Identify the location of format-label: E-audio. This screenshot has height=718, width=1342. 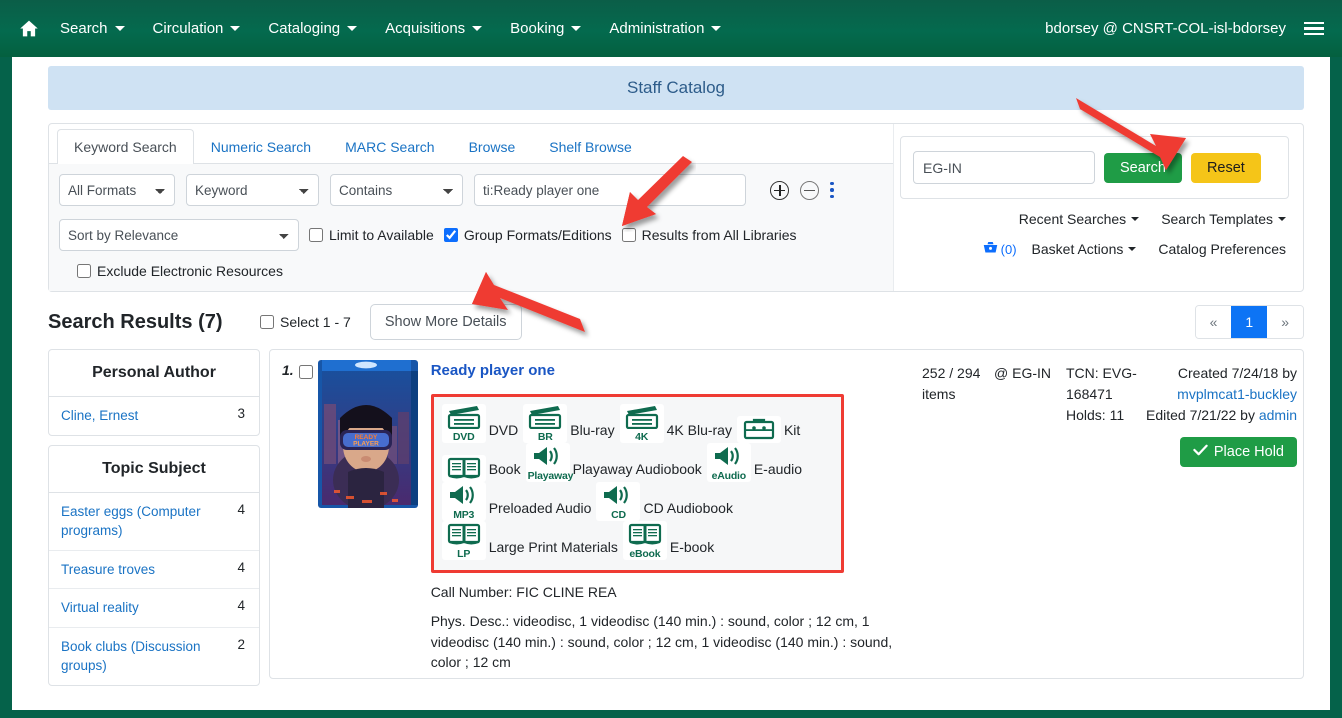
(778, 469).